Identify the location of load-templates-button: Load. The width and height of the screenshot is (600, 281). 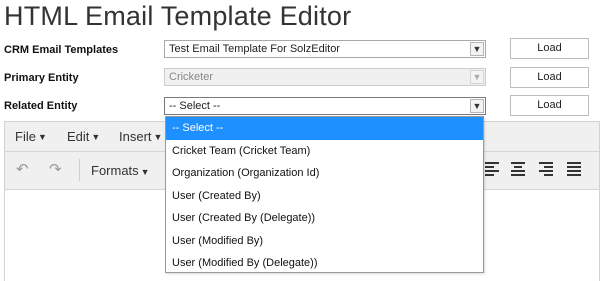
(549, 48).